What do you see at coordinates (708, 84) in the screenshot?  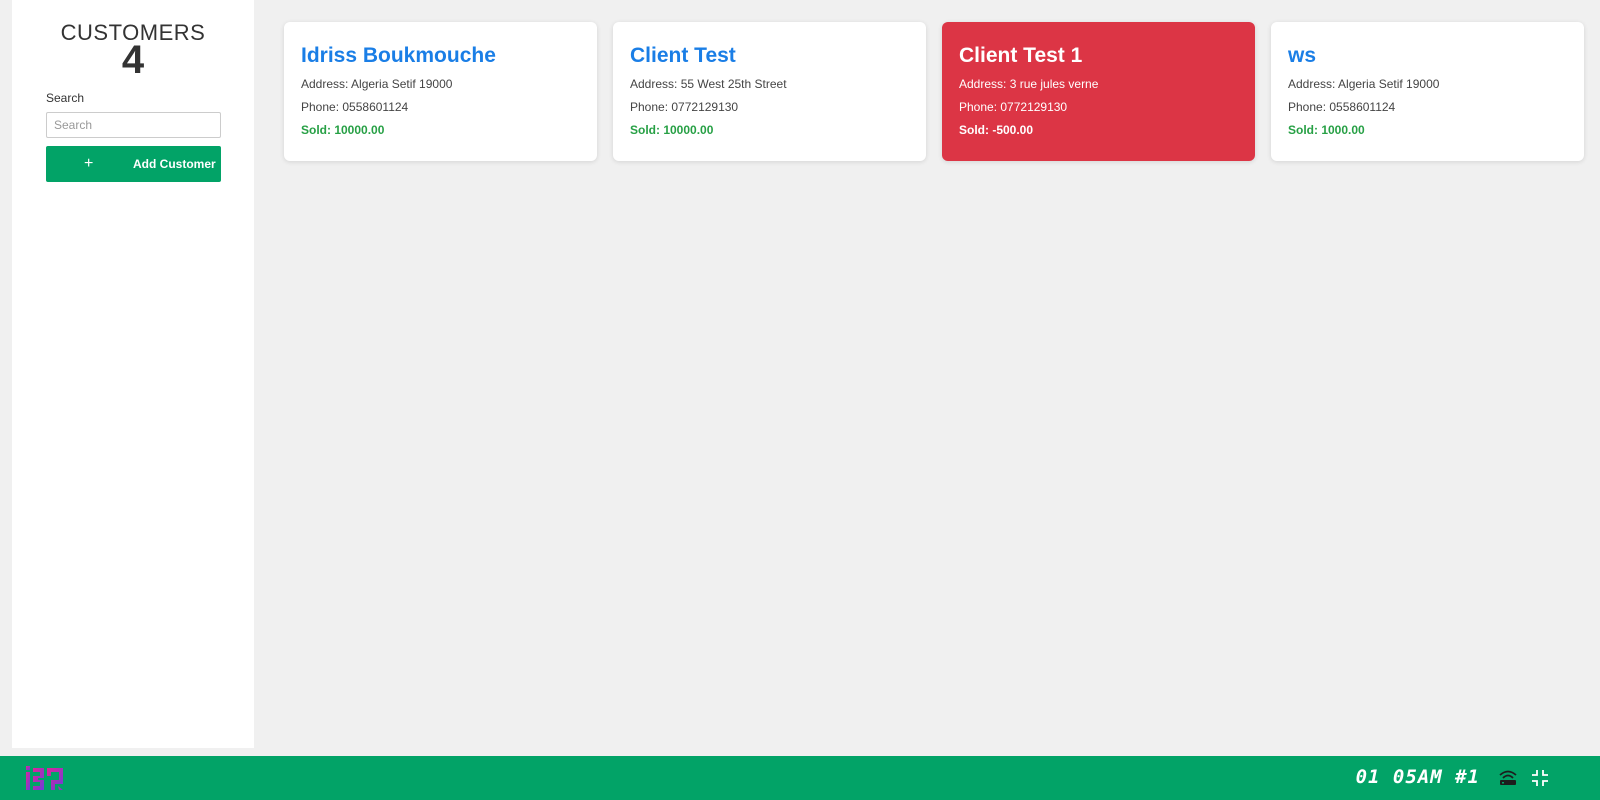 I see `customer-address: Address: 55 West 25th Street` at bounding box center [708, 84].